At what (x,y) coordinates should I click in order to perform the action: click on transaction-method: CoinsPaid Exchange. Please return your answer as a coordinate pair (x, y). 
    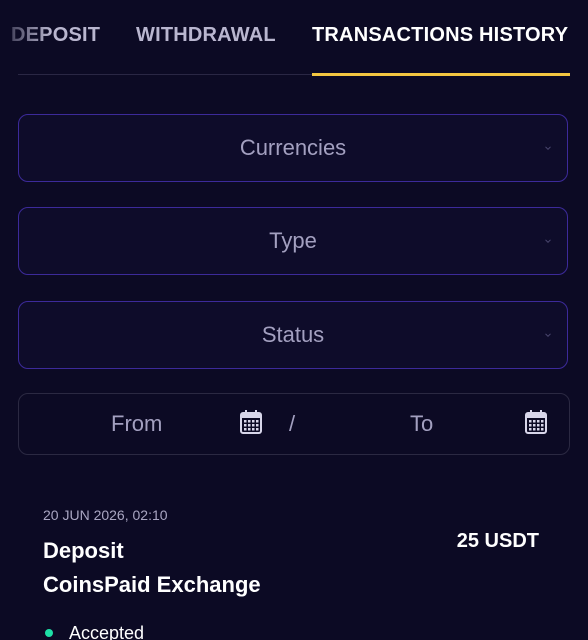
    Looking at the image, I should click on (152, 584).